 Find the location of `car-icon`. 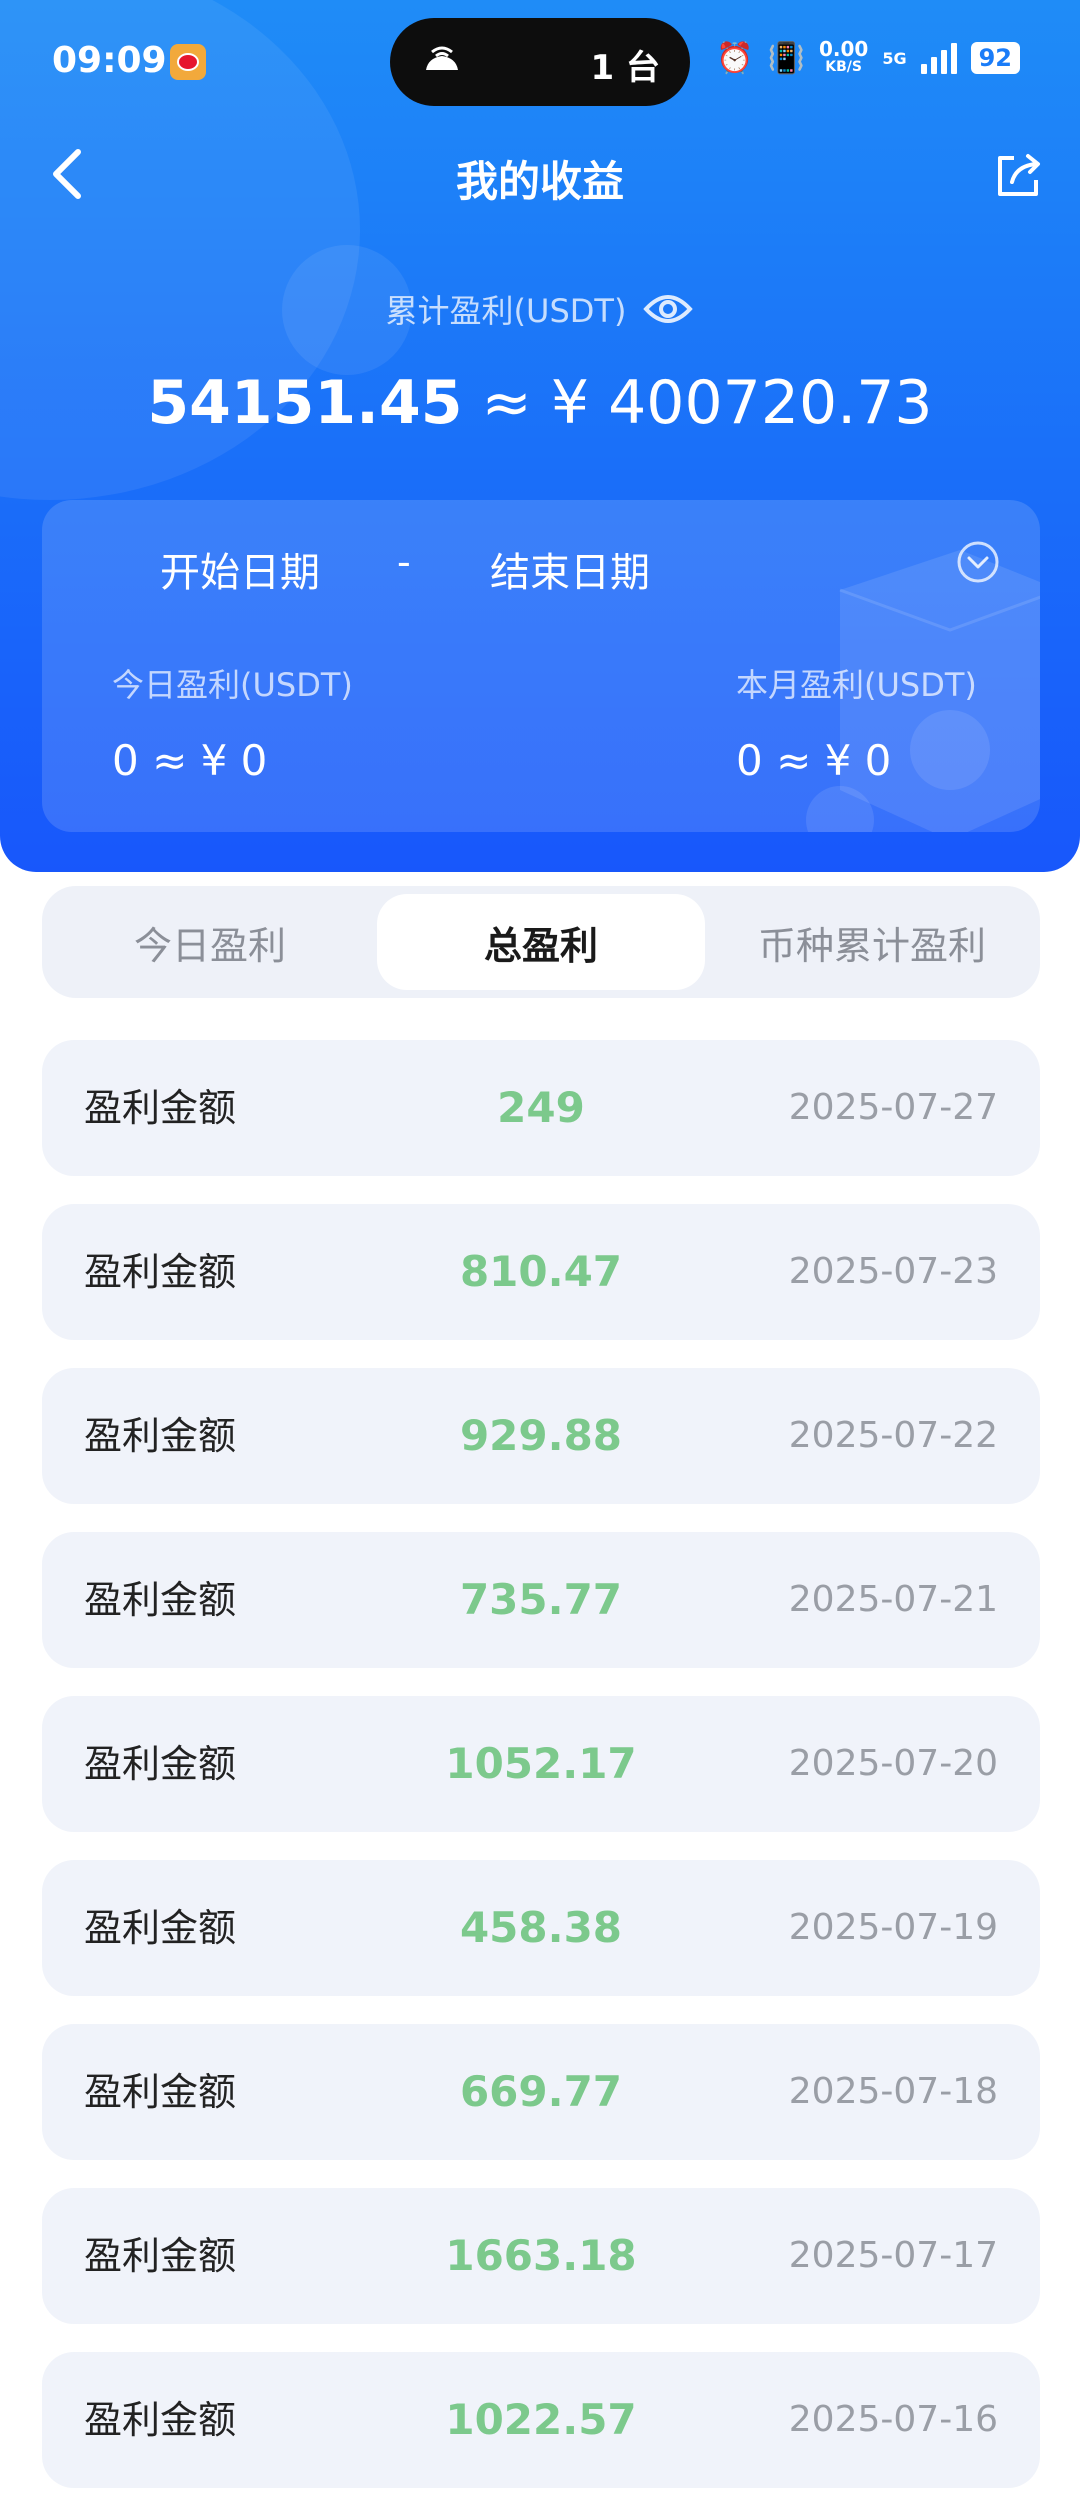

car-icon is located at coordinates (442, 58).